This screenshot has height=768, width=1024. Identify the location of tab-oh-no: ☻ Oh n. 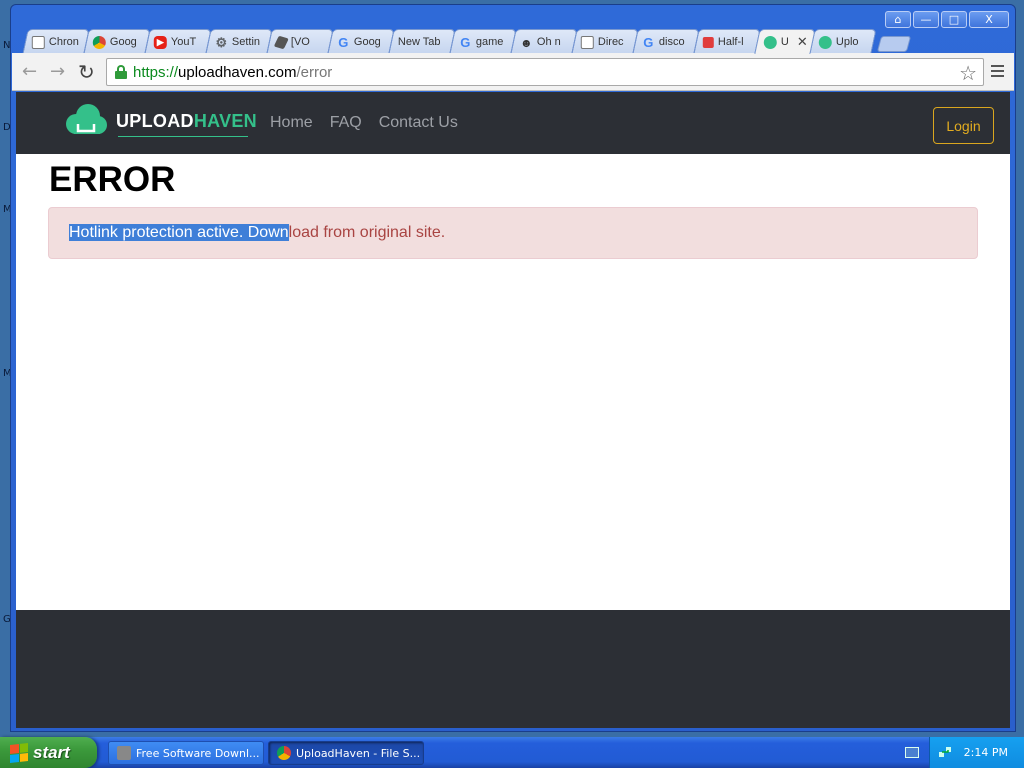
(544, 41).